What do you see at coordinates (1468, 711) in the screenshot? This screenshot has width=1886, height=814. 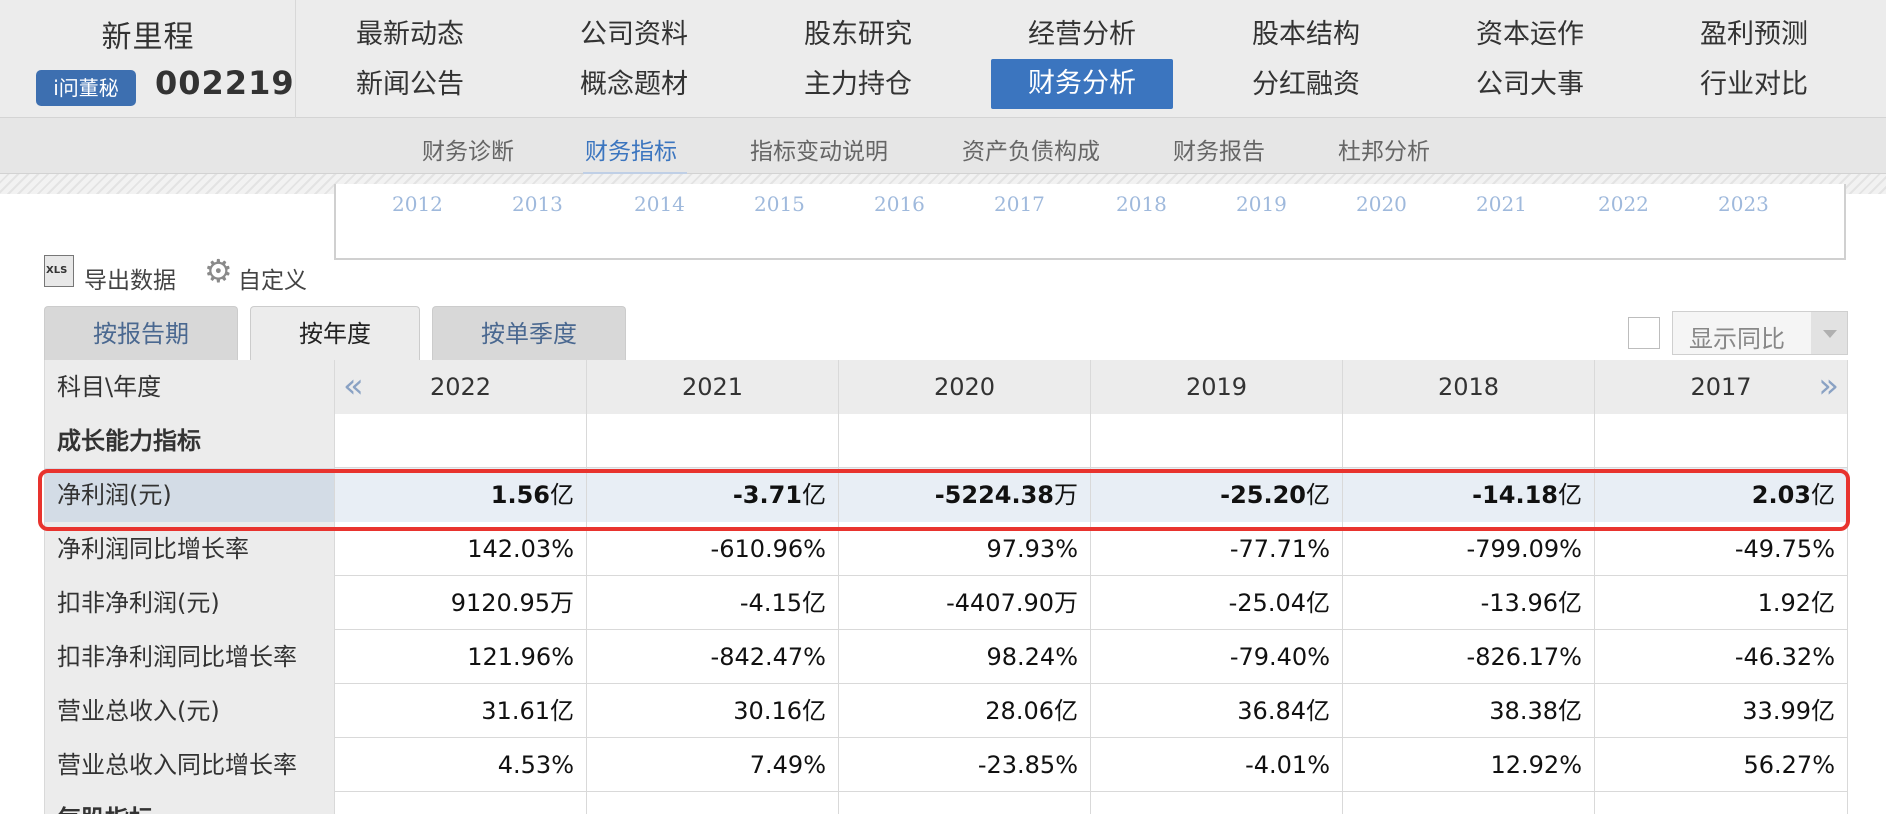 I see `table-cell: 38.38亿` at bounding box center [1468, 711].